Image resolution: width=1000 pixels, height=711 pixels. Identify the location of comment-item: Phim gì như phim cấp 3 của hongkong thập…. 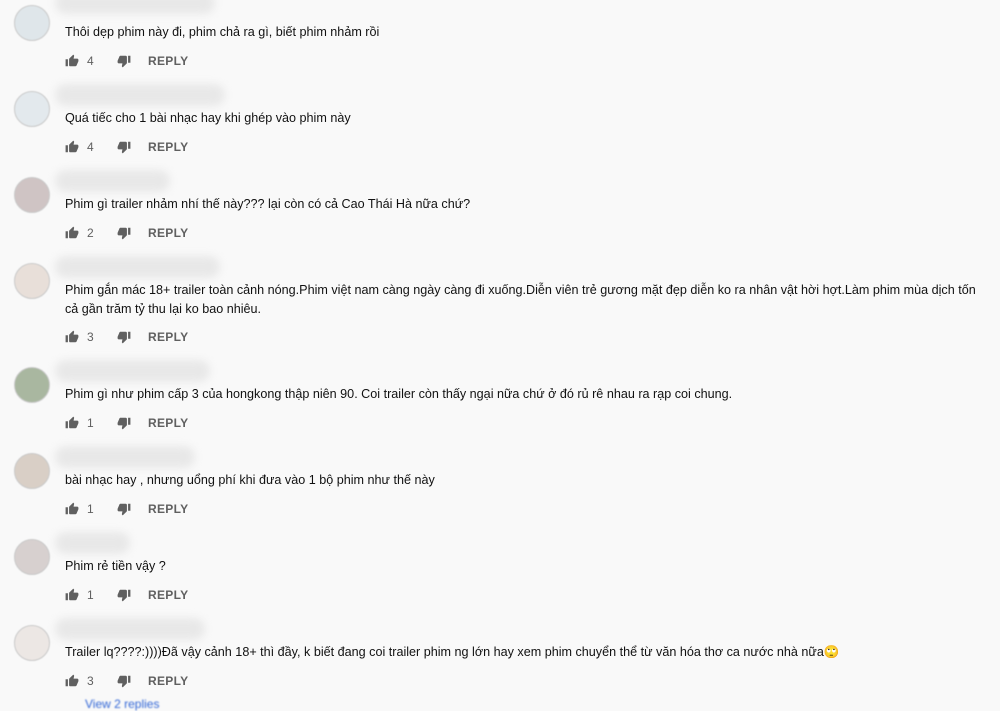
(500, 404).